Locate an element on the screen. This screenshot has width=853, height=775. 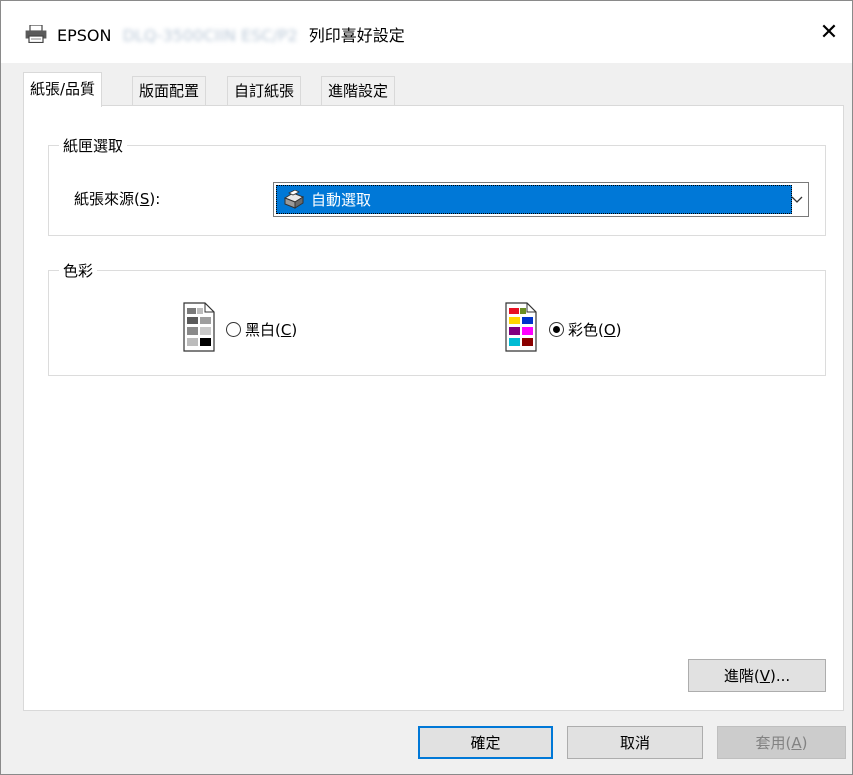
cancel-button: 取消 is located at coordinates (635, 742).